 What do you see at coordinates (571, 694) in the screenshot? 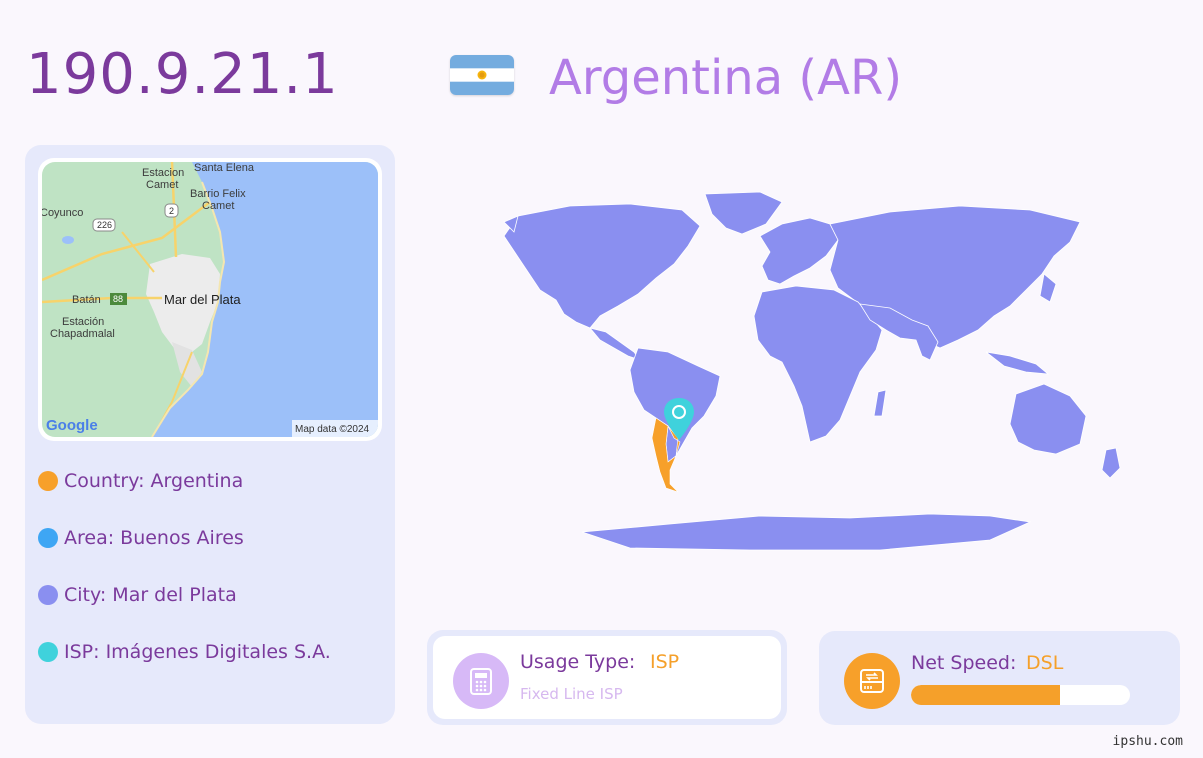
I see `usage-type-subtitle: Fixed Line ISP` at bounding box center [571, 694].